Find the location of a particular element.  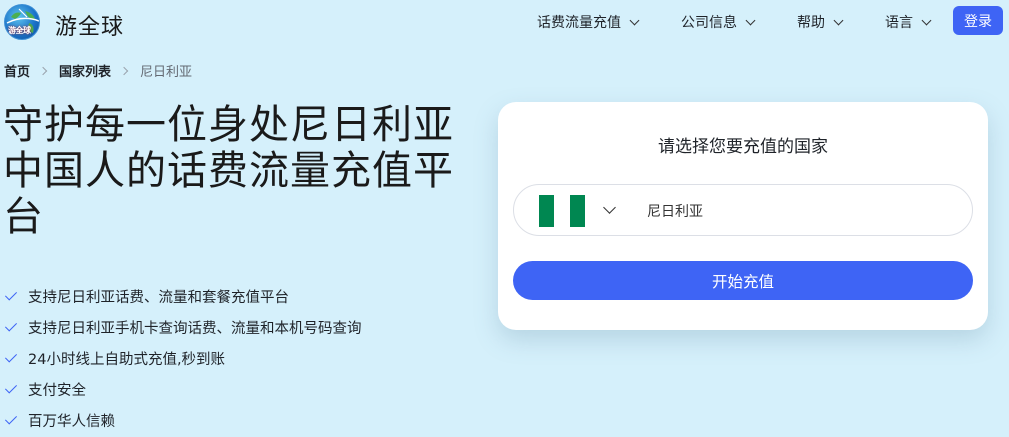

page-title: 守护每一位身处尼日利亚中国人的话费流量充值平台 is located at coordinates (228, 171).